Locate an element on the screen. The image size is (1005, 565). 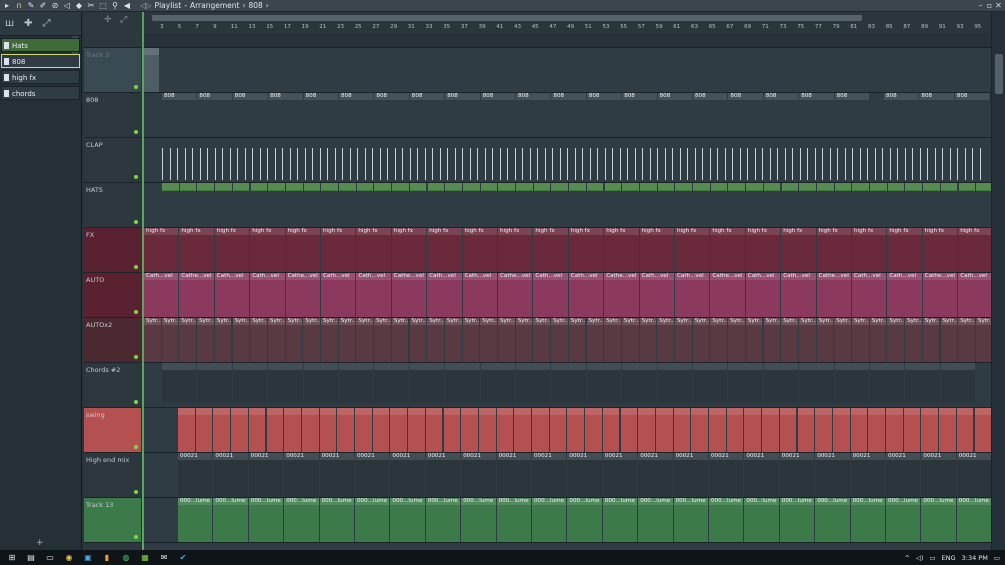
notifications-icon: ▭ is located at coordinates (997, 558).